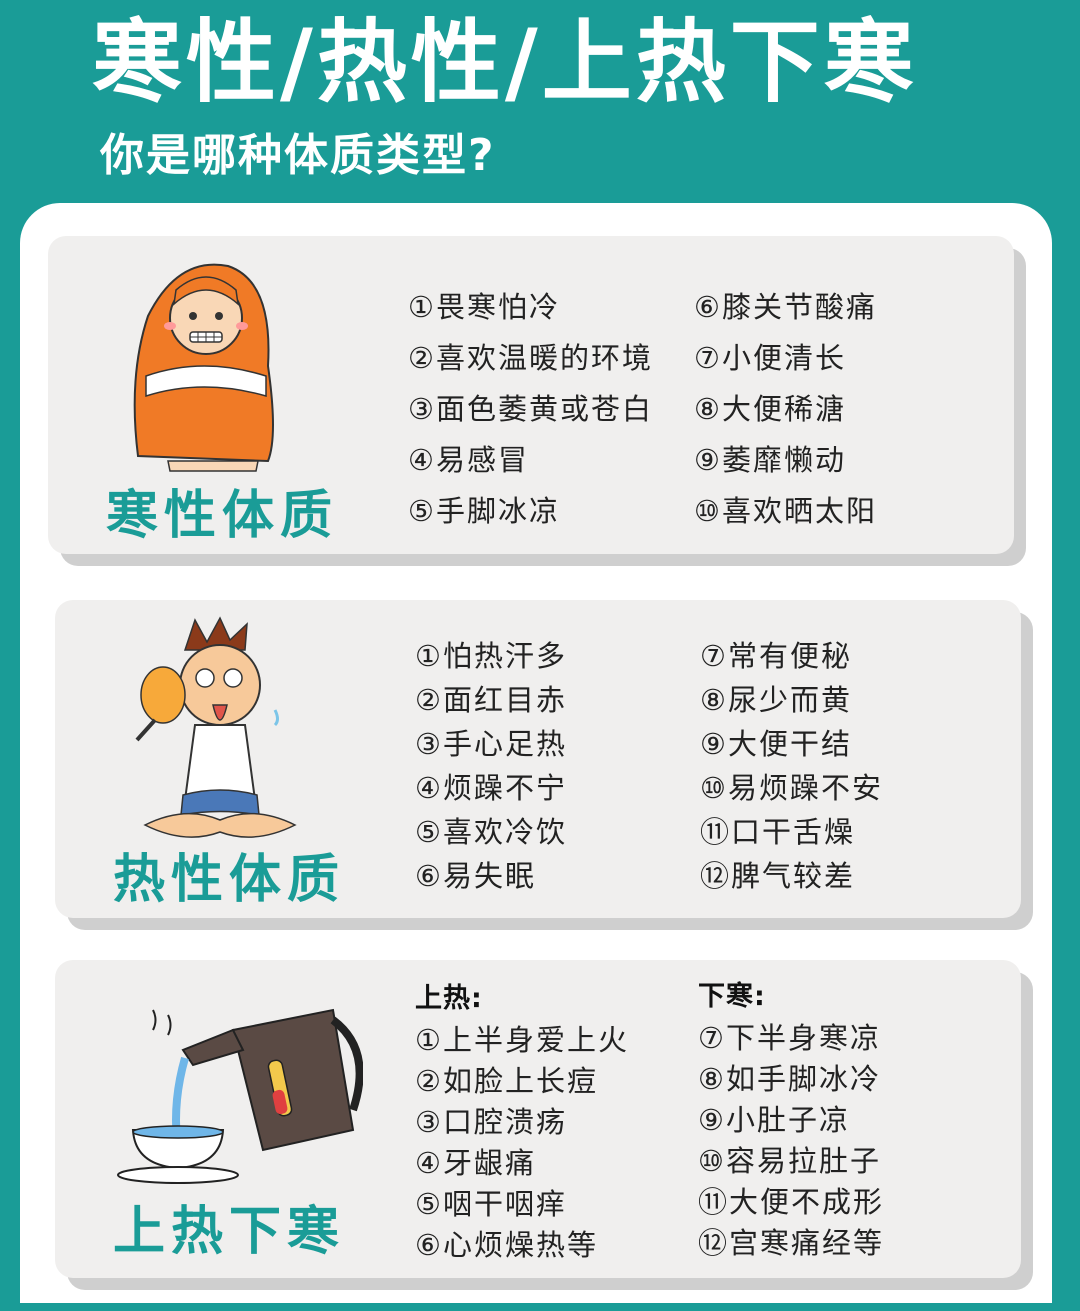  I want to click on page-subtitle: 你是哪种体质类型?, so click(298, 155).